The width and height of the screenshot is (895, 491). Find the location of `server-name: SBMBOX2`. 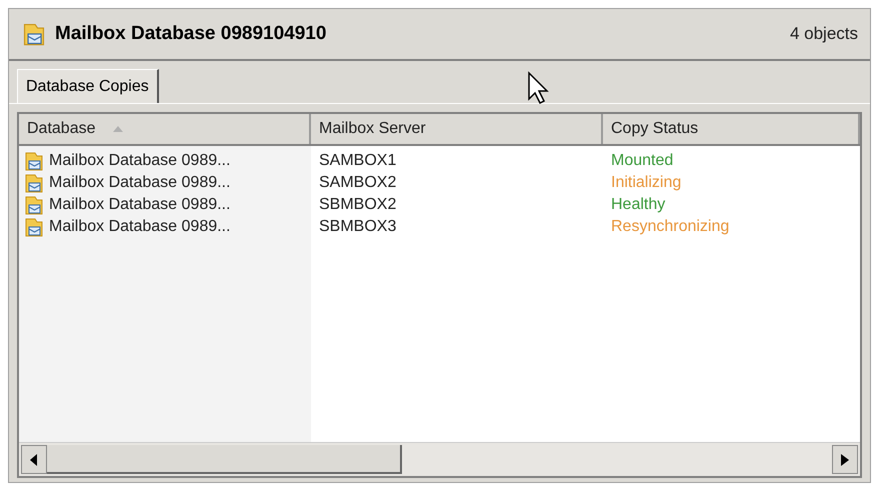

server-name: SBMBOX2 is located at coordinates (358, 205).